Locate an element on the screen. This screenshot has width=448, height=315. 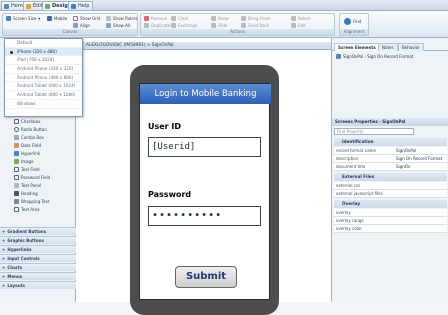
property-row: record format name SignOnPal is located at coordinates (390, 151).